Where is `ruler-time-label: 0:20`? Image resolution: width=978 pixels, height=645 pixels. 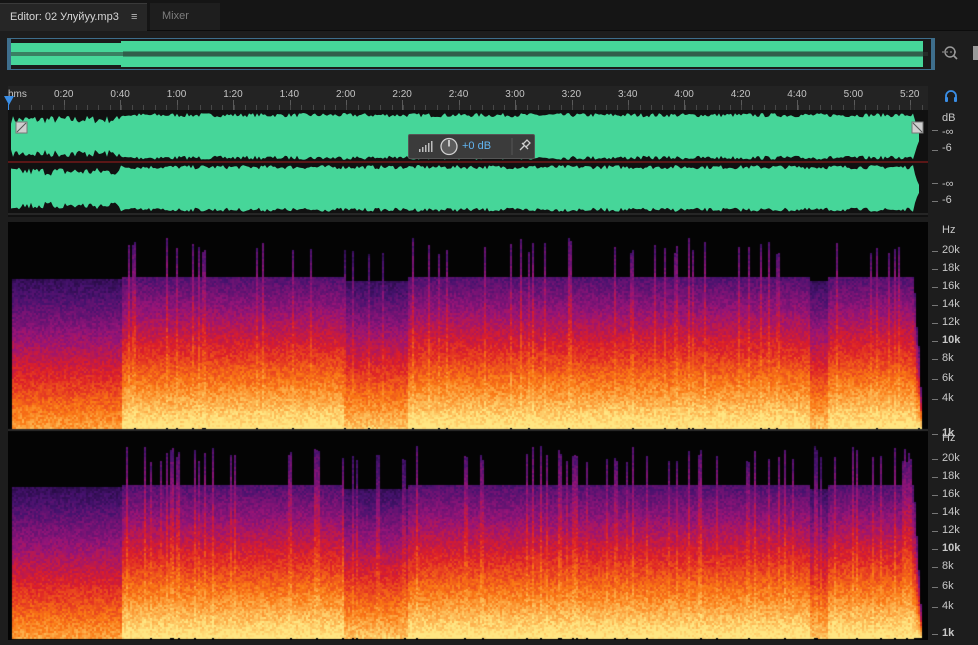
ruler-time-label: 0:20 is located at coordinates (64, 94).